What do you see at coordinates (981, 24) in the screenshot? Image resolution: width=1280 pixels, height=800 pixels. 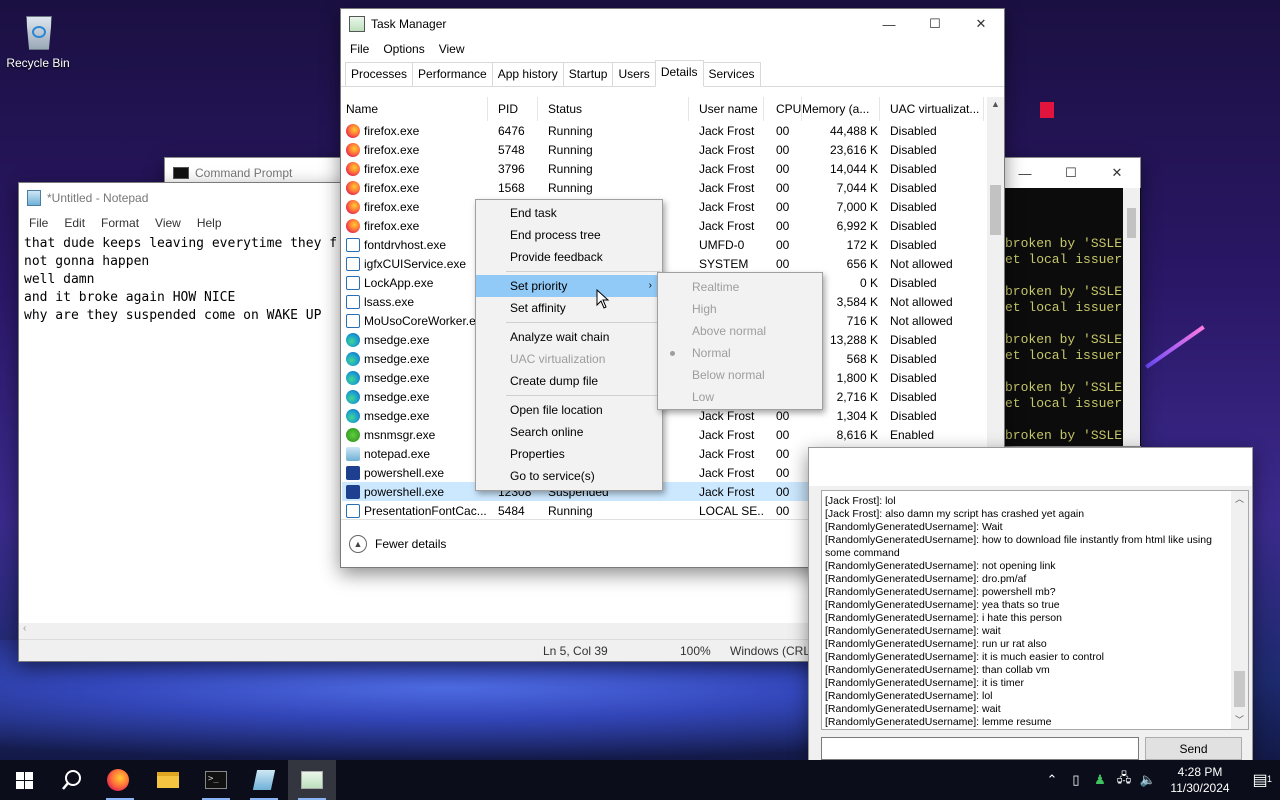 I see `tm-close-button: ✕` at bounding box center [981, 24].